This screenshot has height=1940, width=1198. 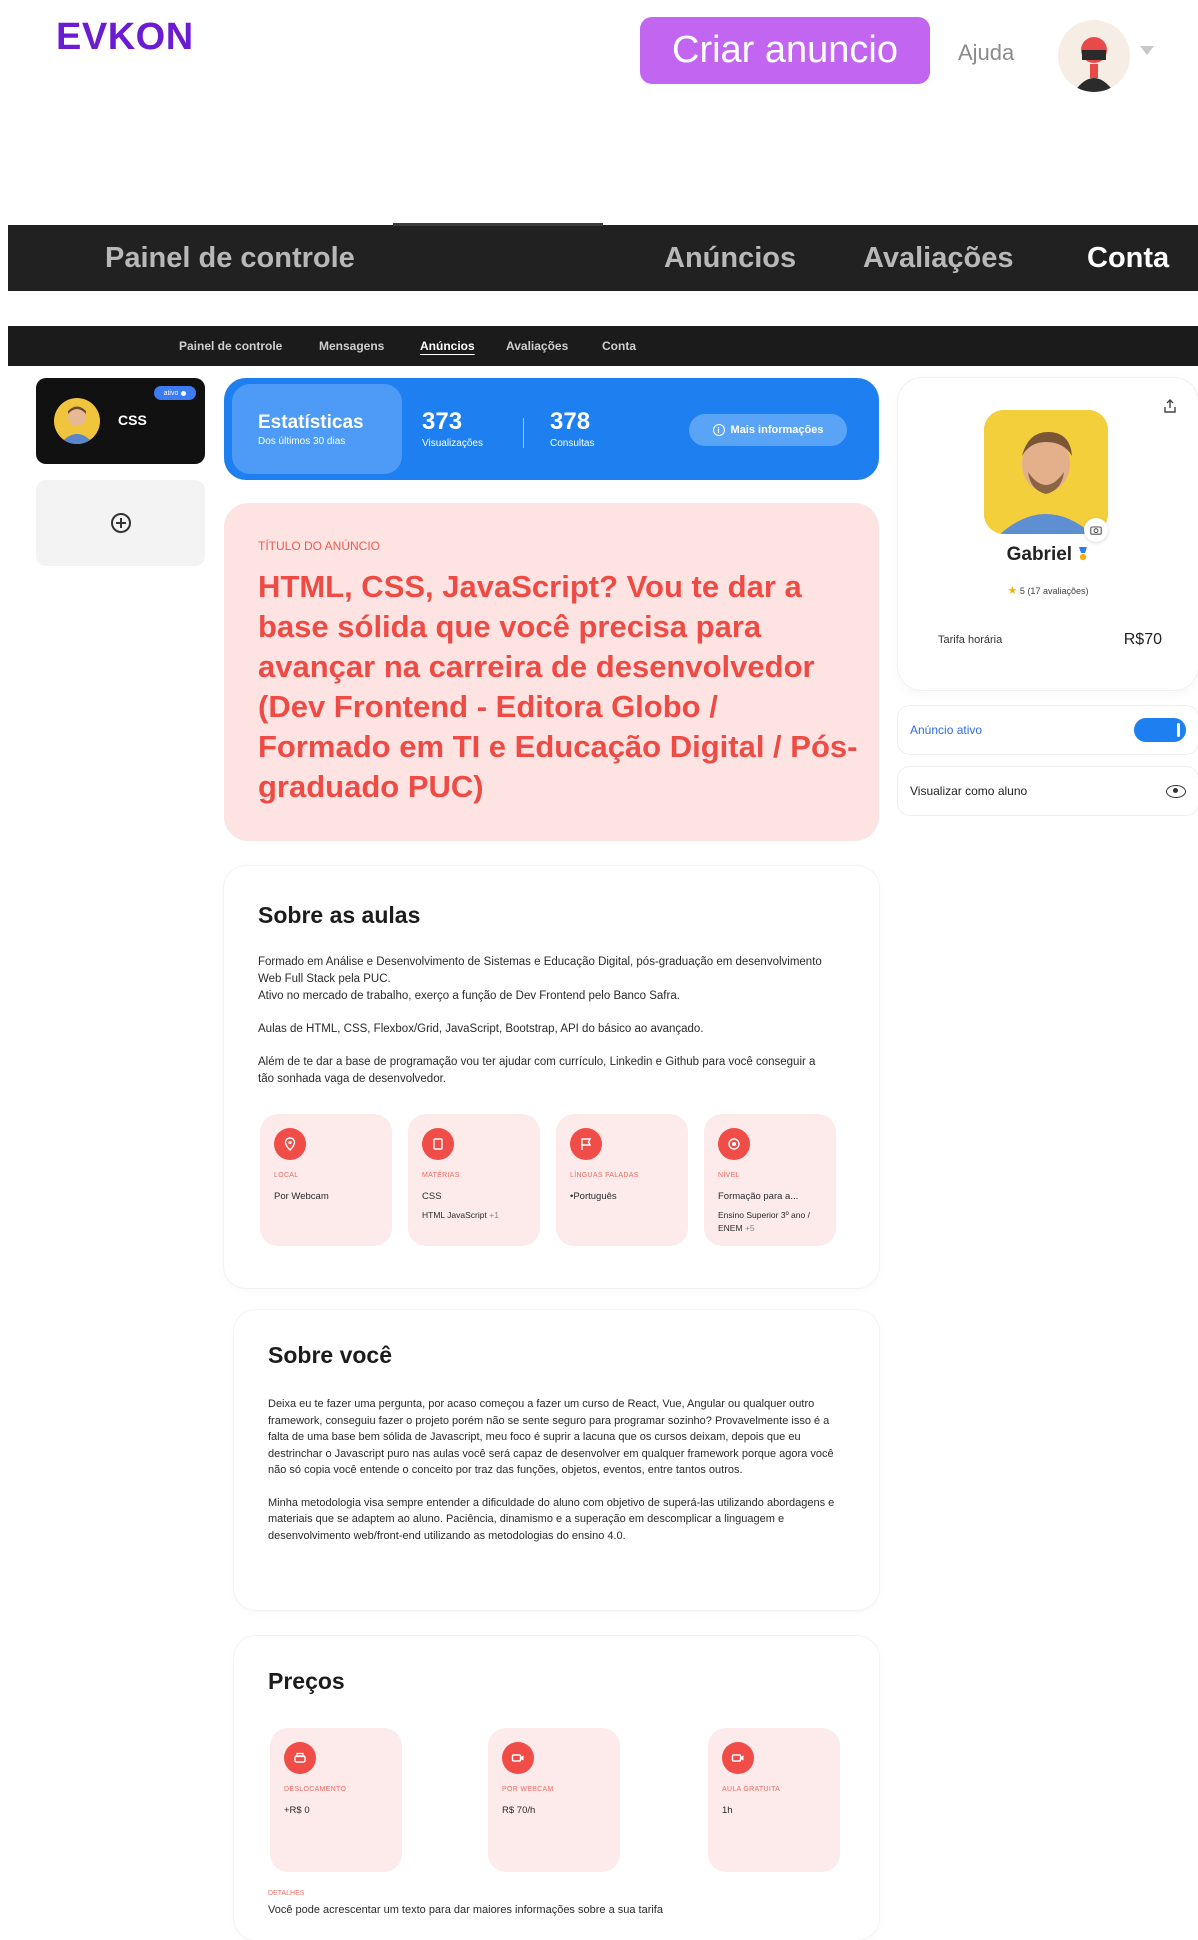 I want to click on price-free-value: 1h, so click(x=727, y=1810).